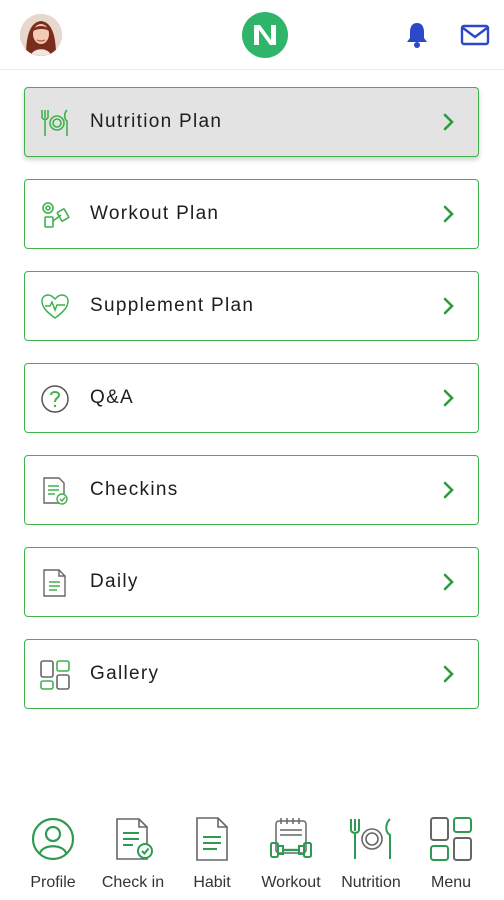 This screenshot has width=504, height=900. What do you see at coordinates (156, 121) in the screenshot?
I see `menu-item-label: Nutrition Plan` at bounding box center [156, 121].